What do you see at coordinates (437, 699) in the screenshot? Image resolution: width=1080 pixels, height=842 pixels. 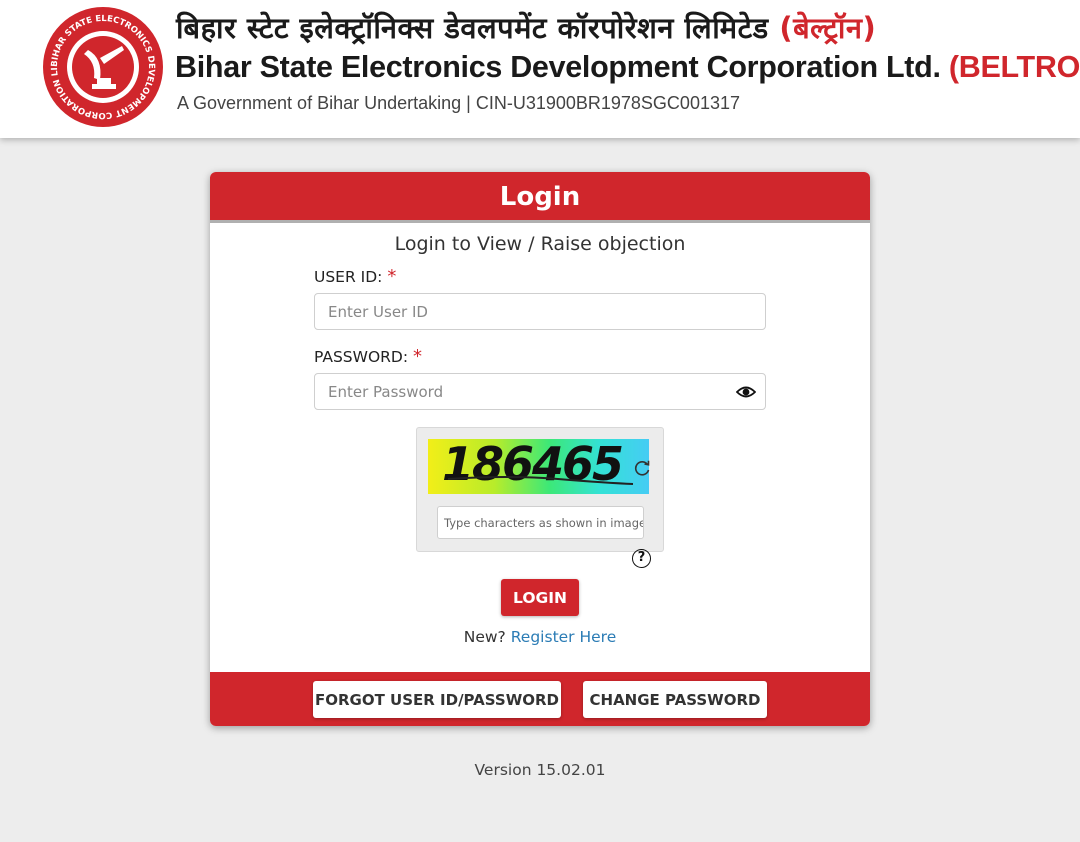 I see `forgot-credentials-button: FORGOT USER ID/PASSWORD` at bounding box center [437, 699].